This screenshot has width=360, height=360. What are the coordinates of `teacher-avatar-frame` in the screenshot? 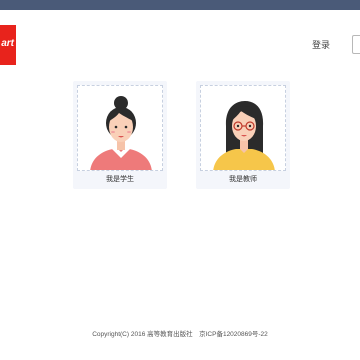 It's located at (243, 128).